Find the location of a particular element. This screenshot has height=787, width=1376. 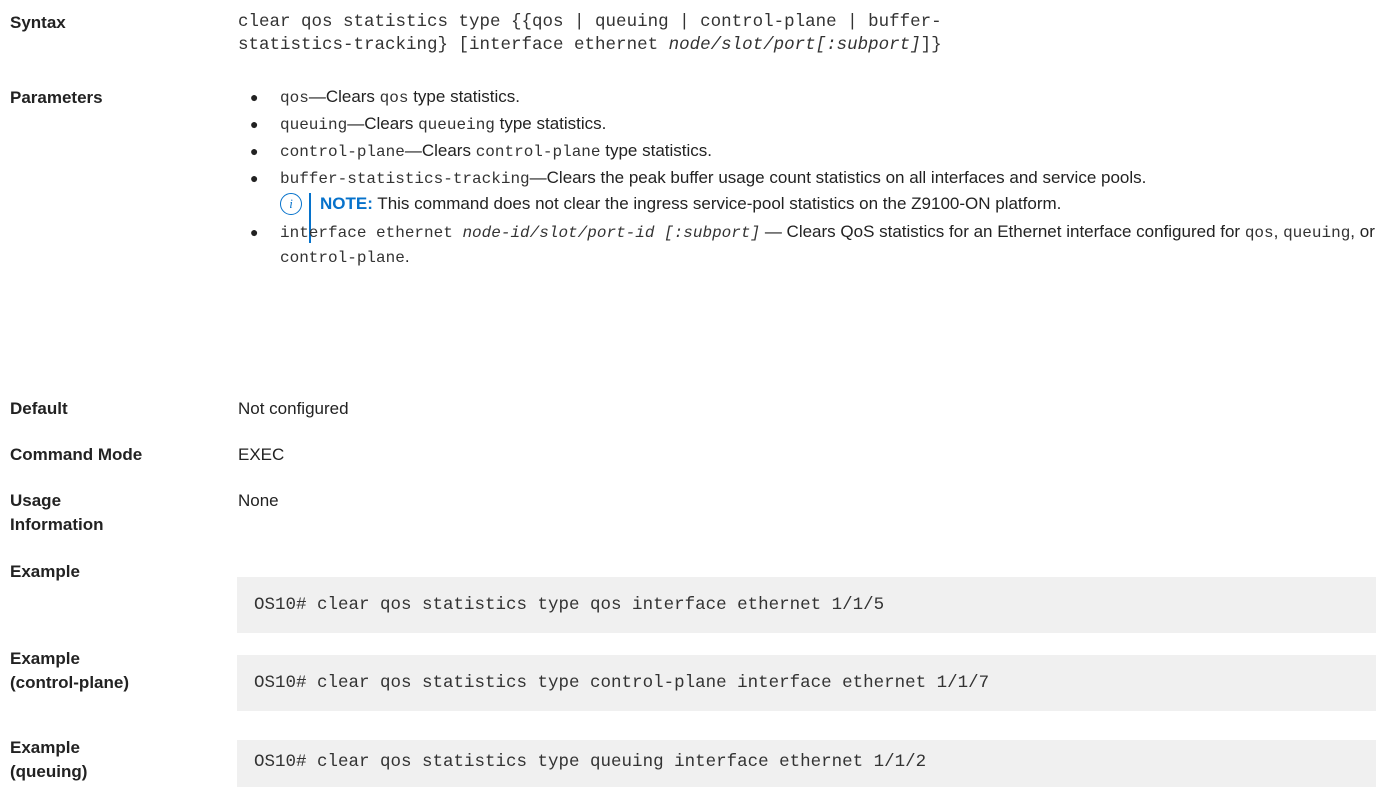

info-icon: i is located at coordinates (291, 204).